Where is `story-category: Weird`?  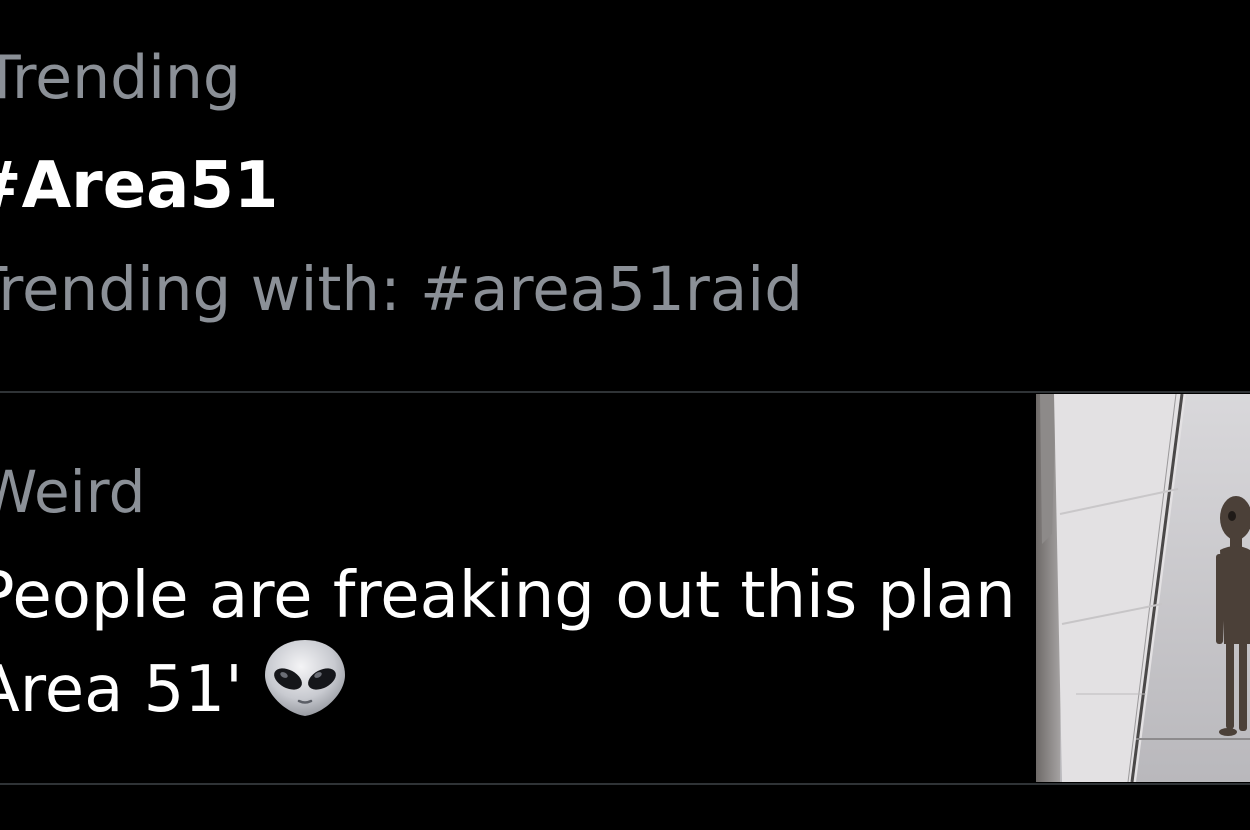 story-category: Weird is located at coordinates (73, 492).